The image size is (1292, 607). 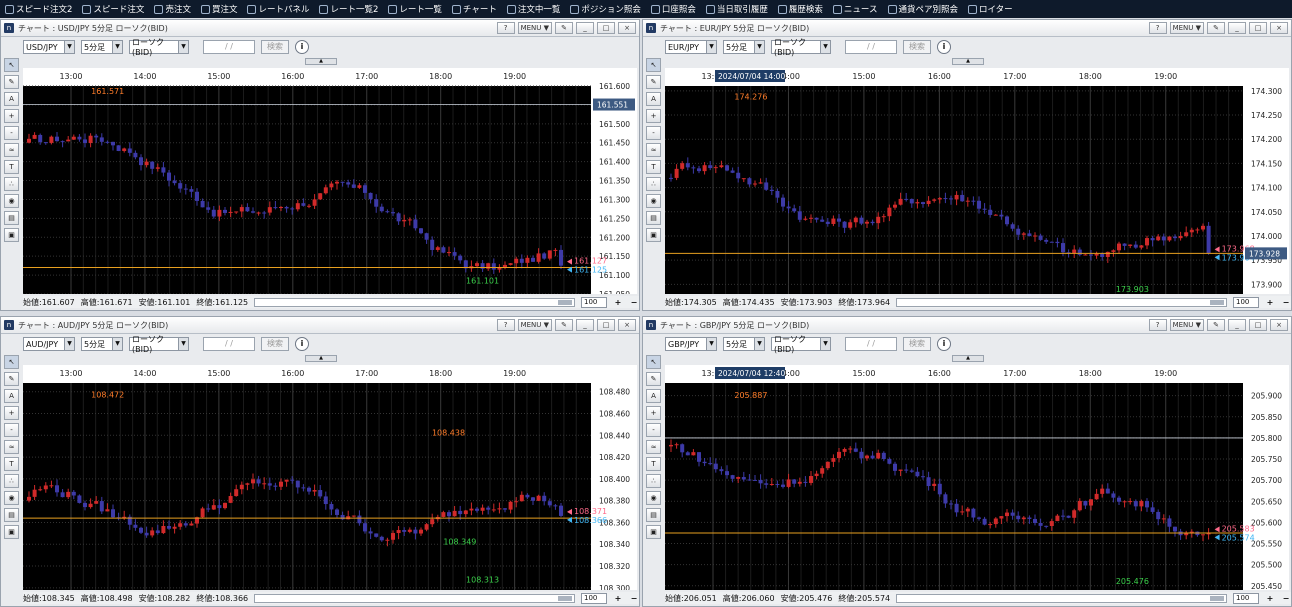 I want to click on window-titlebar: n チャート : EUR/JPY 5分足 ローソク(BID)? MENU ▼ ✎ _ □ ×, so click(x=967, y=28).